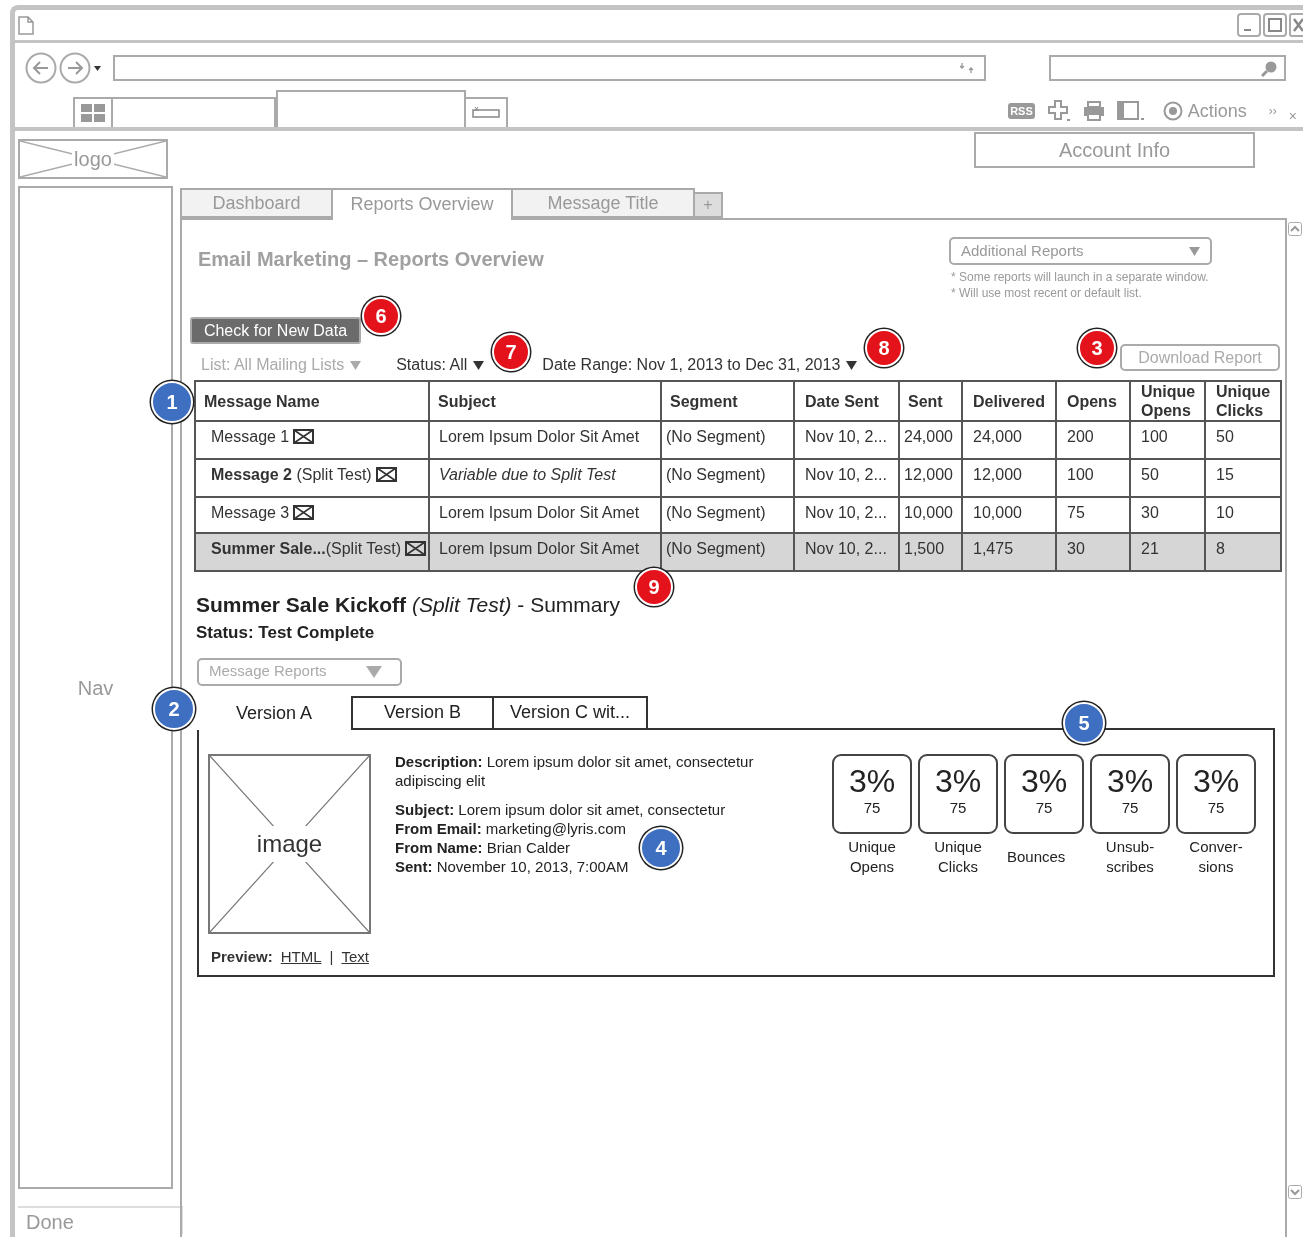 This screenshot has width=1303, height=1237. What do you see at coordinates (654, 587) in the screenshot?
I see `callout-marker: 9` at bounding box center [654, 587].